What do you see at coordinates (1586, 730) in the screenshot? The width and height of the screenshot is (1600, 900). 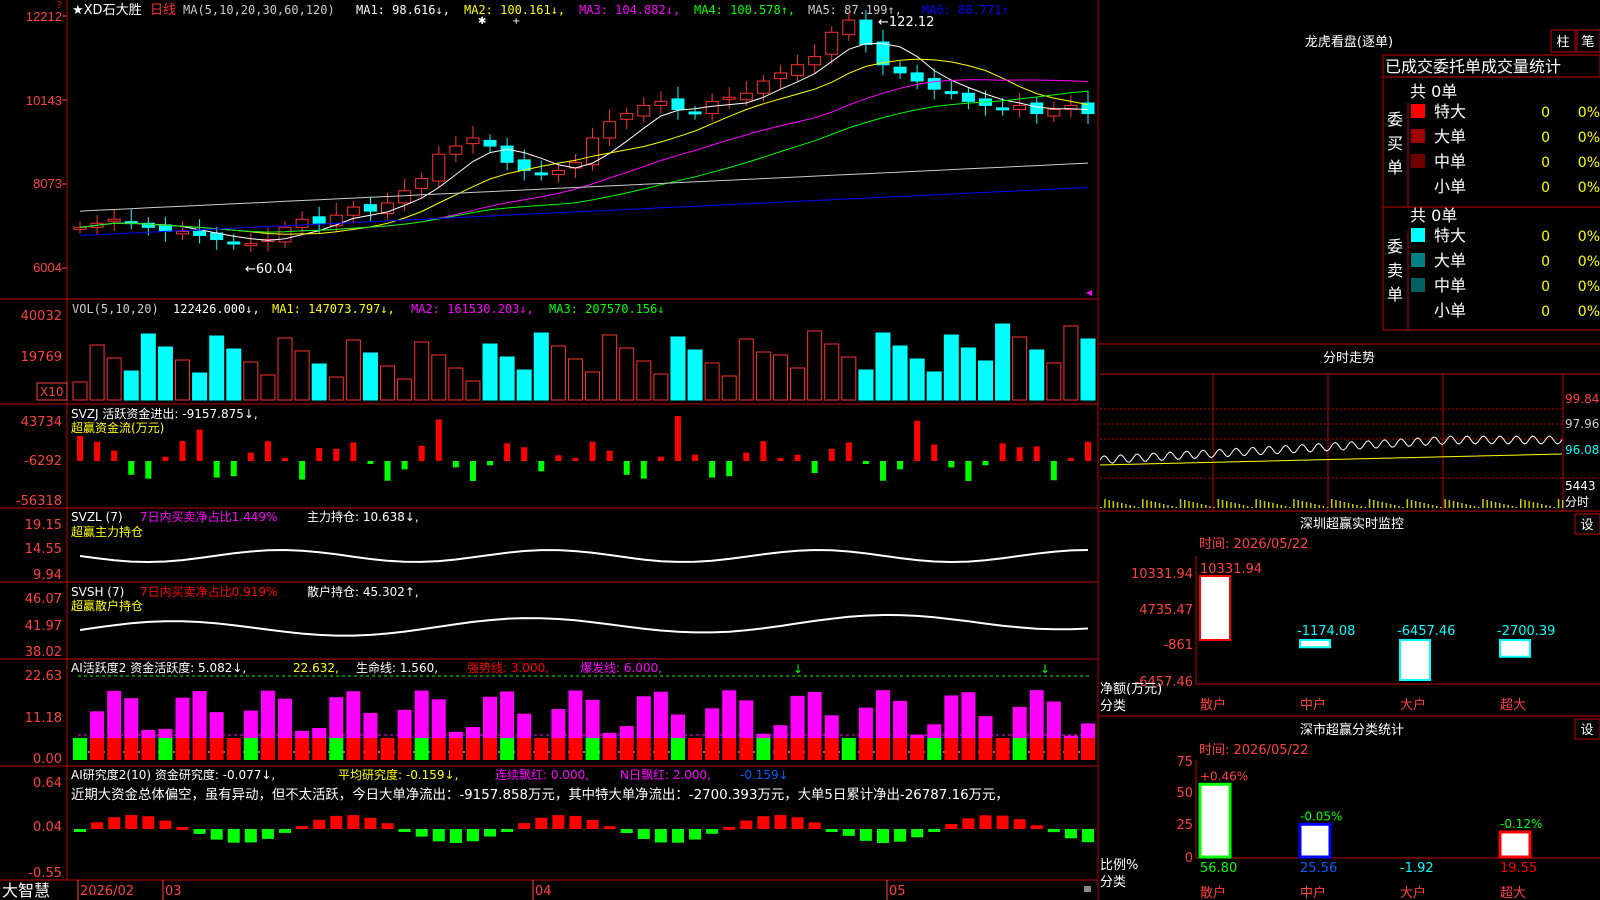 I see `classify-settings-label: 设` at bounding box center [1586, 730].